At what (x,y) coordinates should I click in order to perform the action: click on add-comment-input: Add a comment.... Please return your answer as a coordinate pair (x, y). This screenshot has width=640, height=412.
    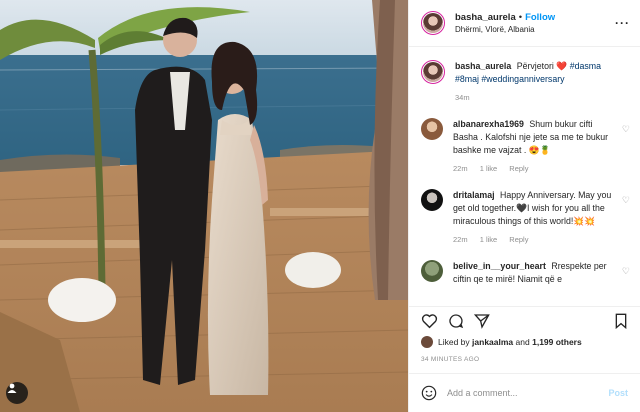
    Looking at the image, I should click on (527, 393).